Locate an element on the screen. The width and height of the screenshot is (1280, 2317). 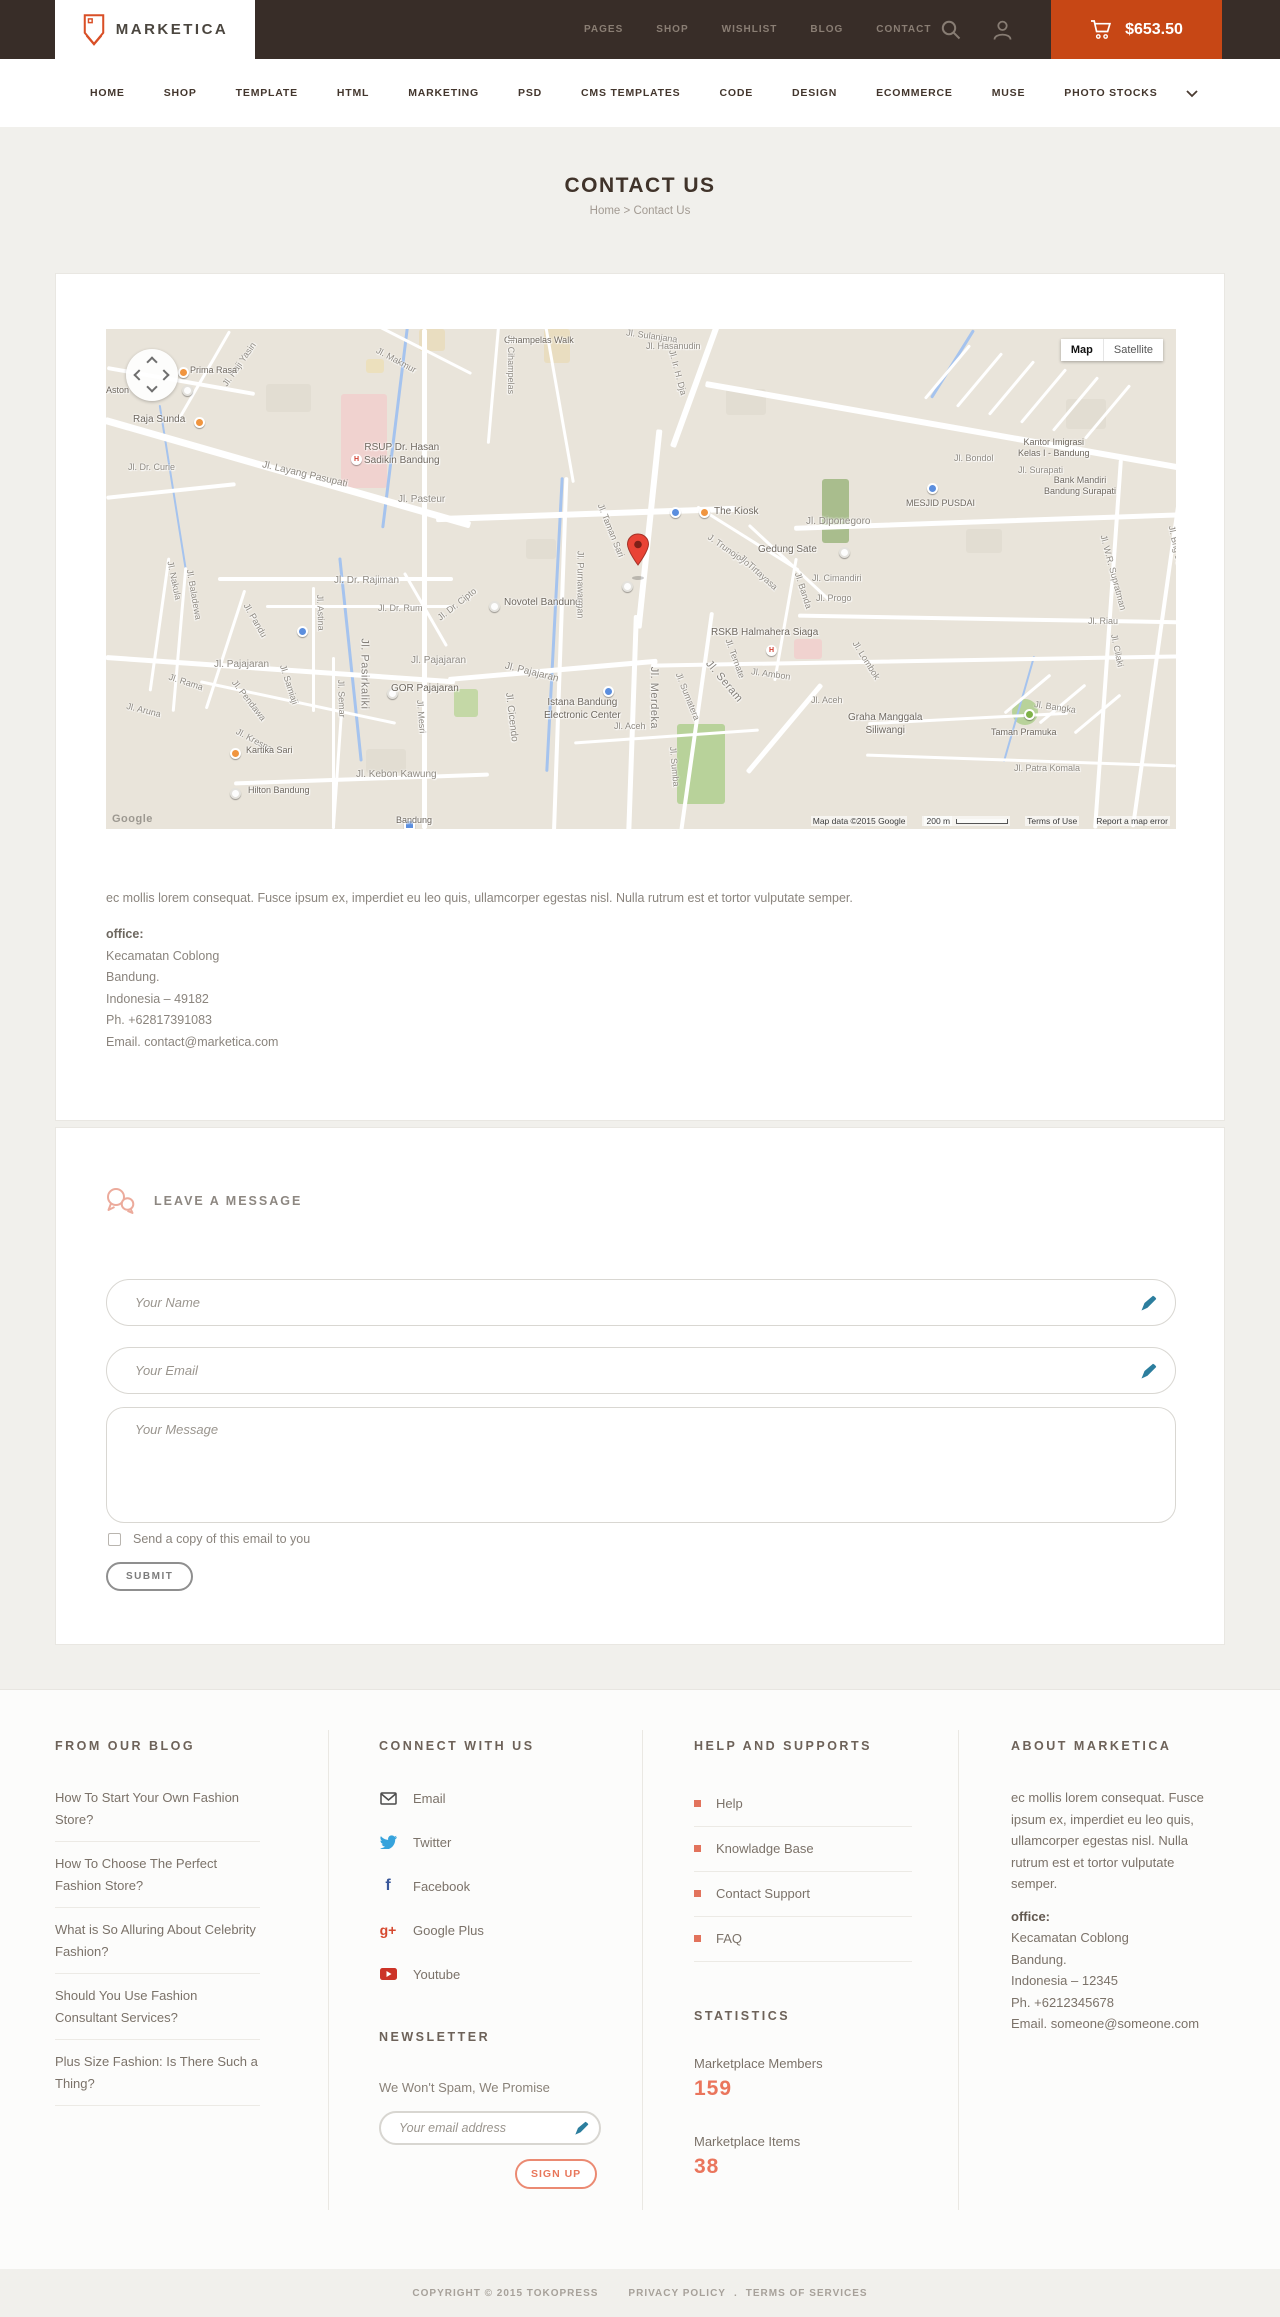
map-pan-control is located at coordinates (152, 375).